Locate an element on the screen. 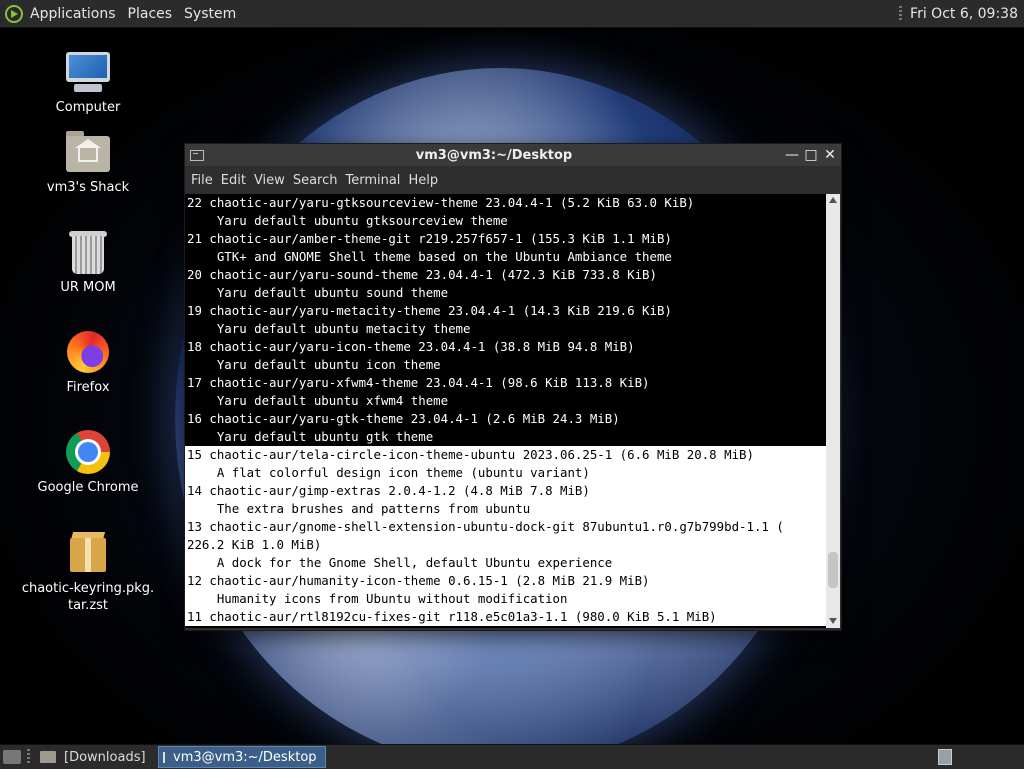 The width and height of the screenshot is (1024, 769). applications-menu: Applications is located at coordinates (73, 14).